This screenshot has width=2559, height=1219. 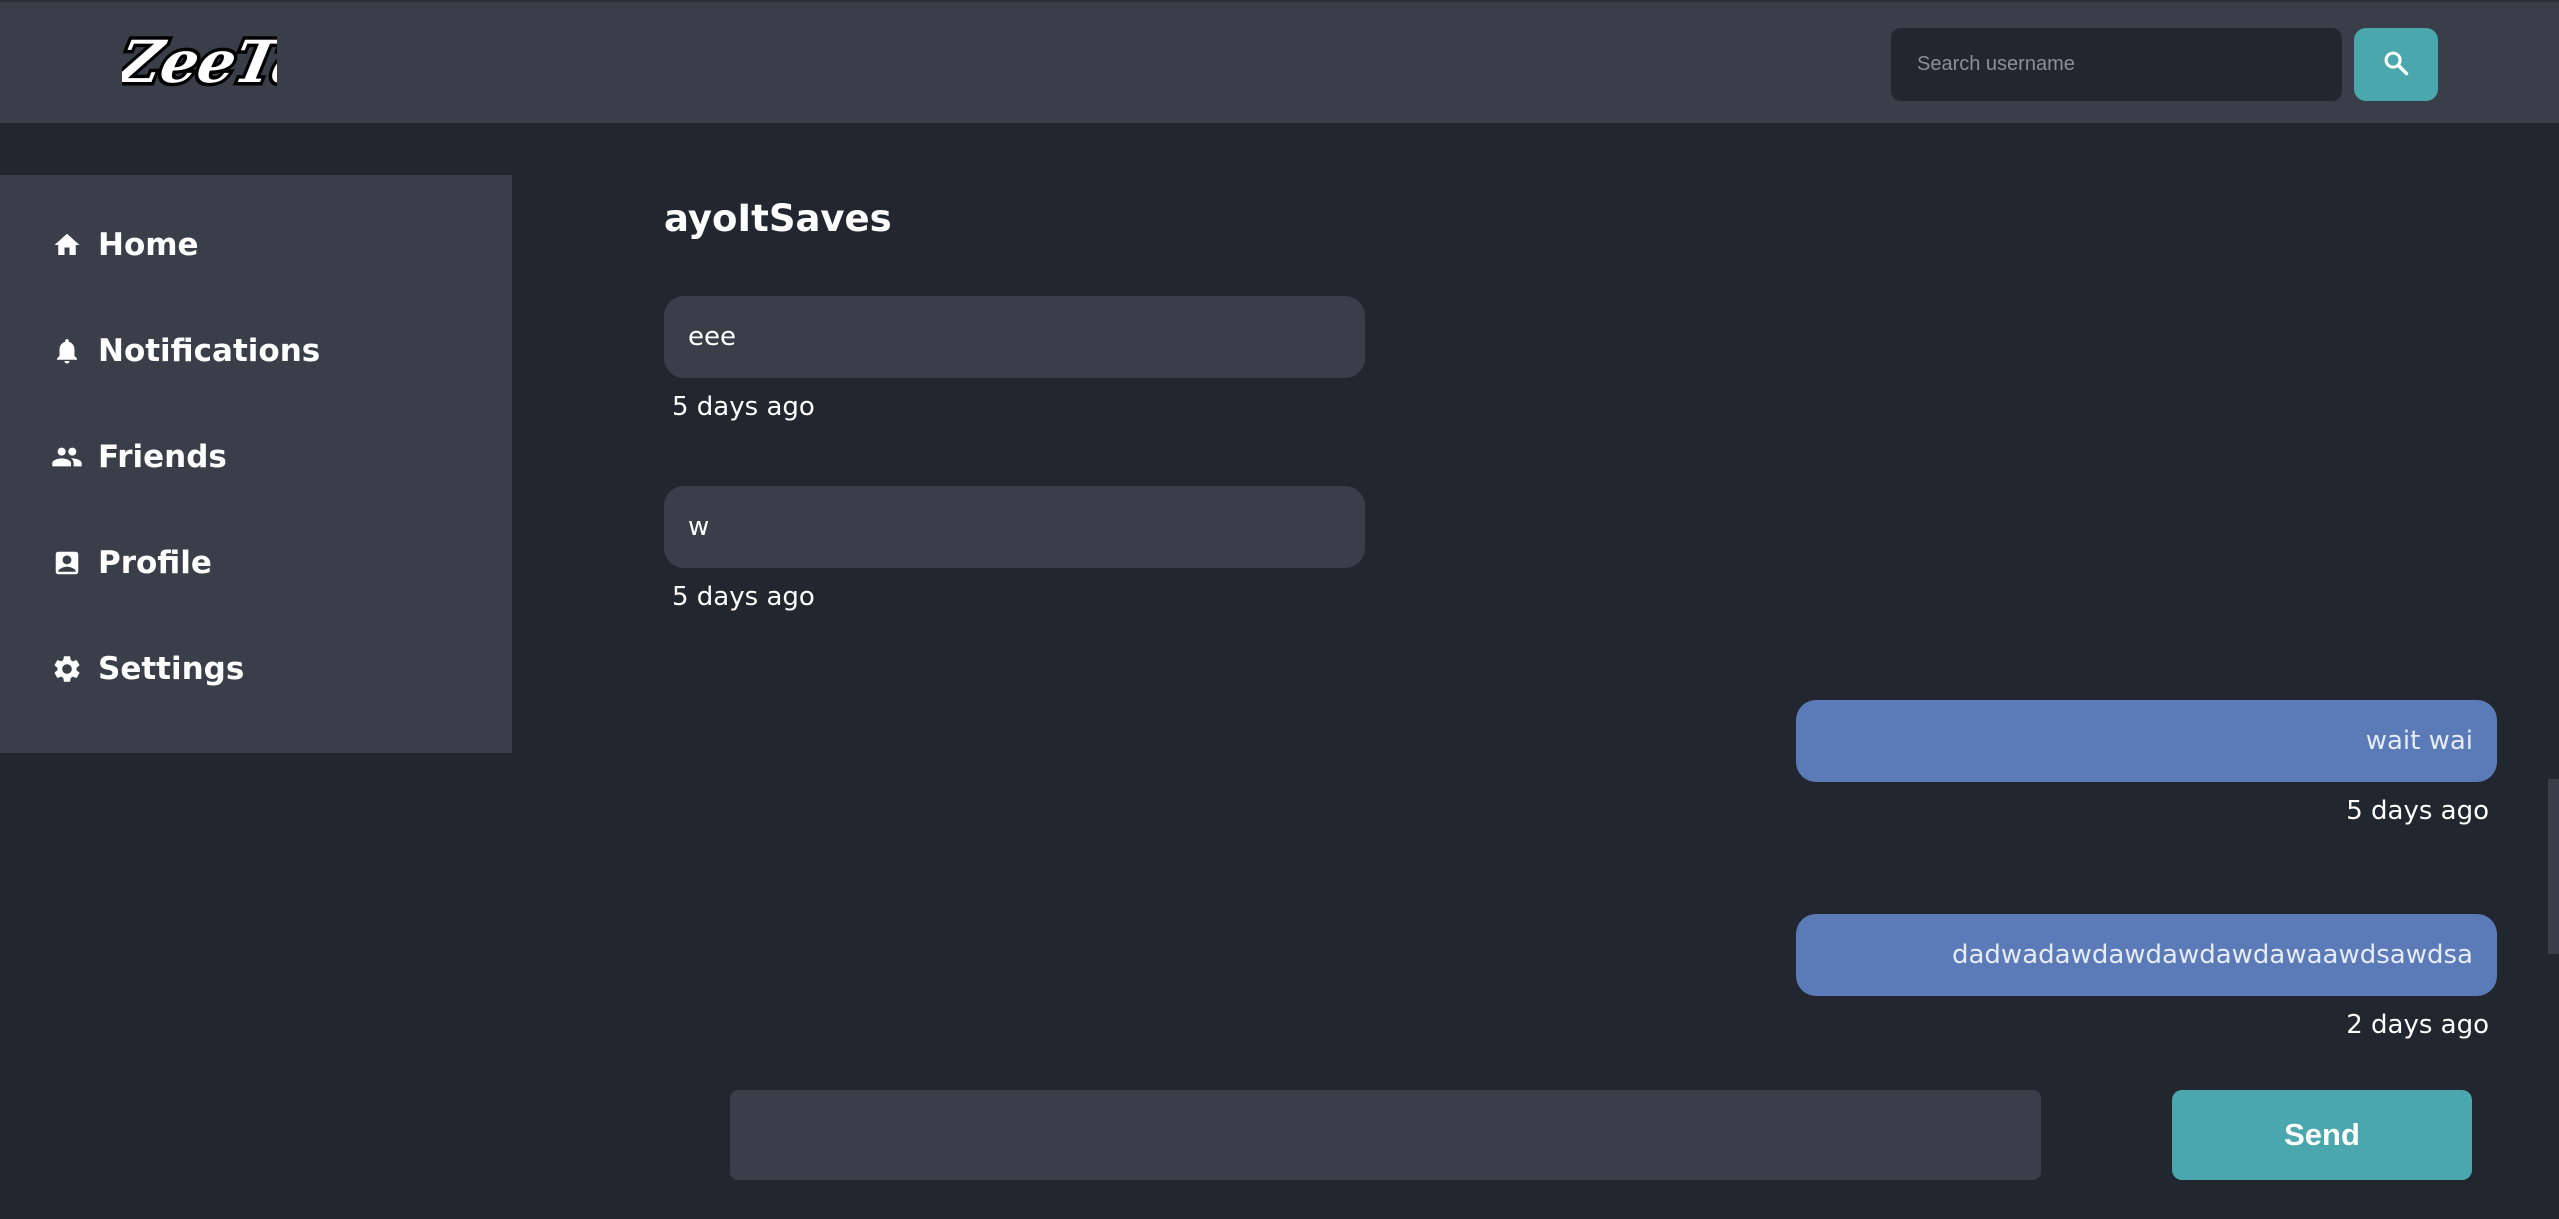 What do you see at coordinates (699, 527) in the screenshot?
I see `message-text: w` at bounding box center [699, 527].